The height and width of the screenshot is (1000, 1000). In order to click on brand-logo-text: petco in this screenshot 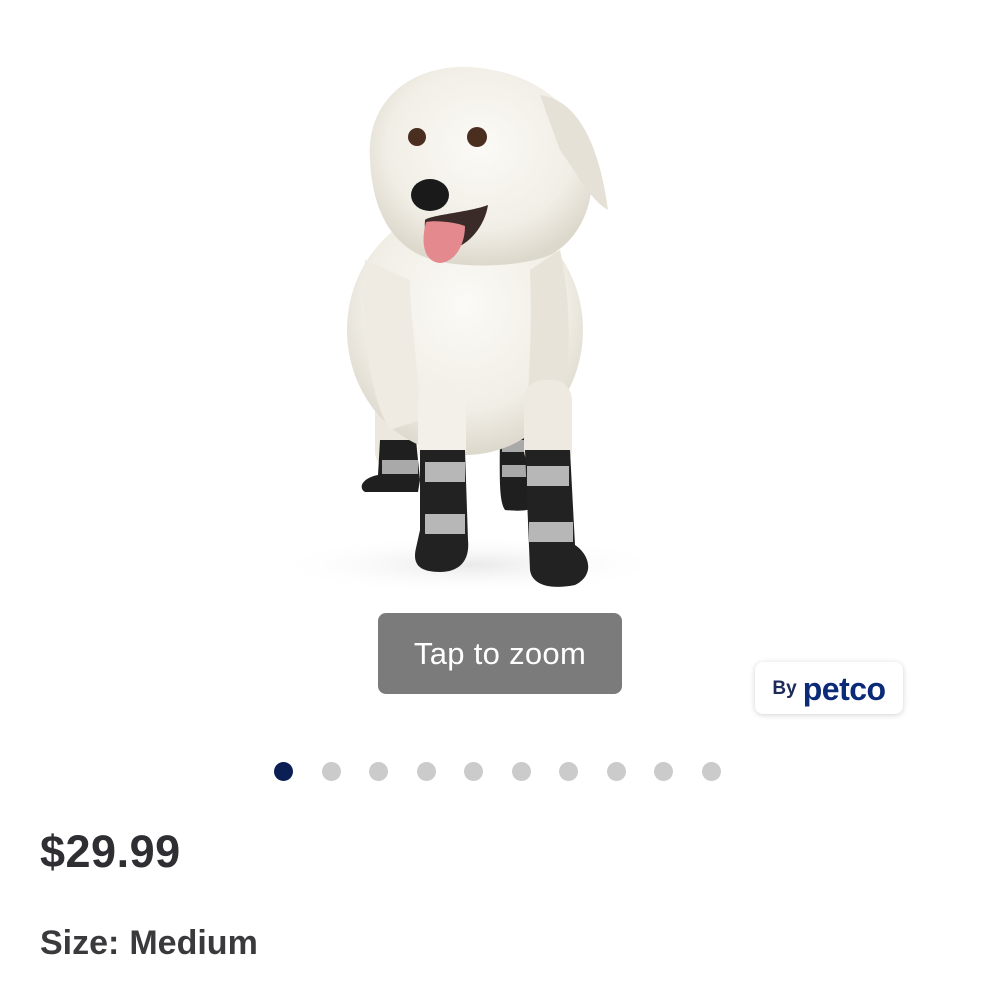, I will do `click(844, 688)`.